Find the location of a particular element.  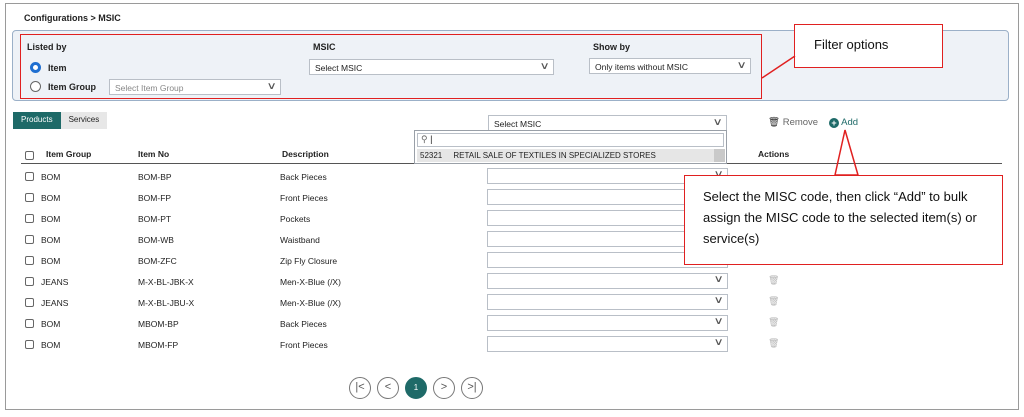

prev-page-button: < is located at coordinates (388, 388).